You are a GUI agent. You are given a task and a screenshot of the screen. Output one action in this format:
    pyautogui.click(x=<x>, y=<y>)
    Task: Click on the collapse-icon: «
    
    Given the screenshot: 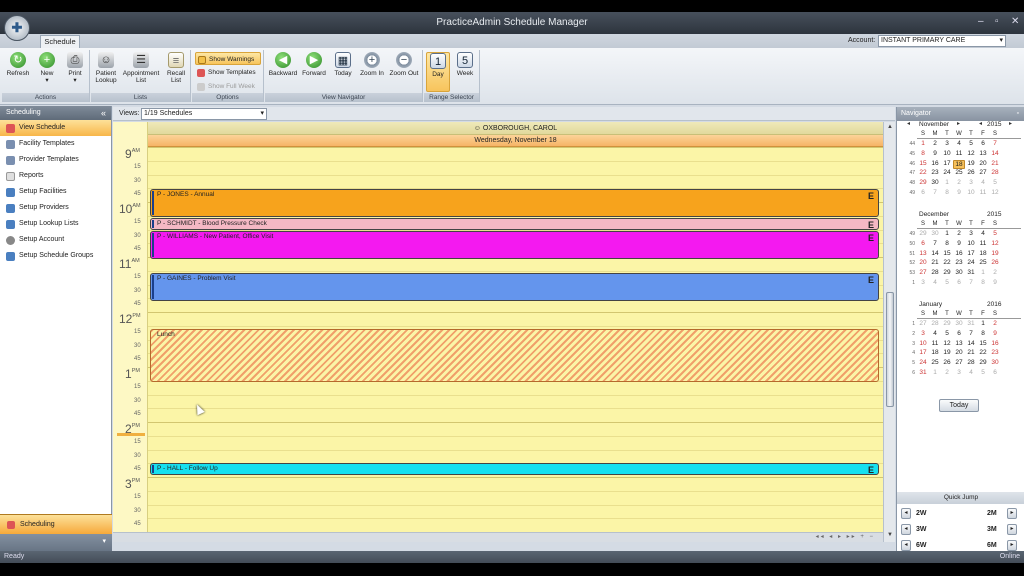 What is the action you would take?
    pyautogui.click(x=103, y=113)
    